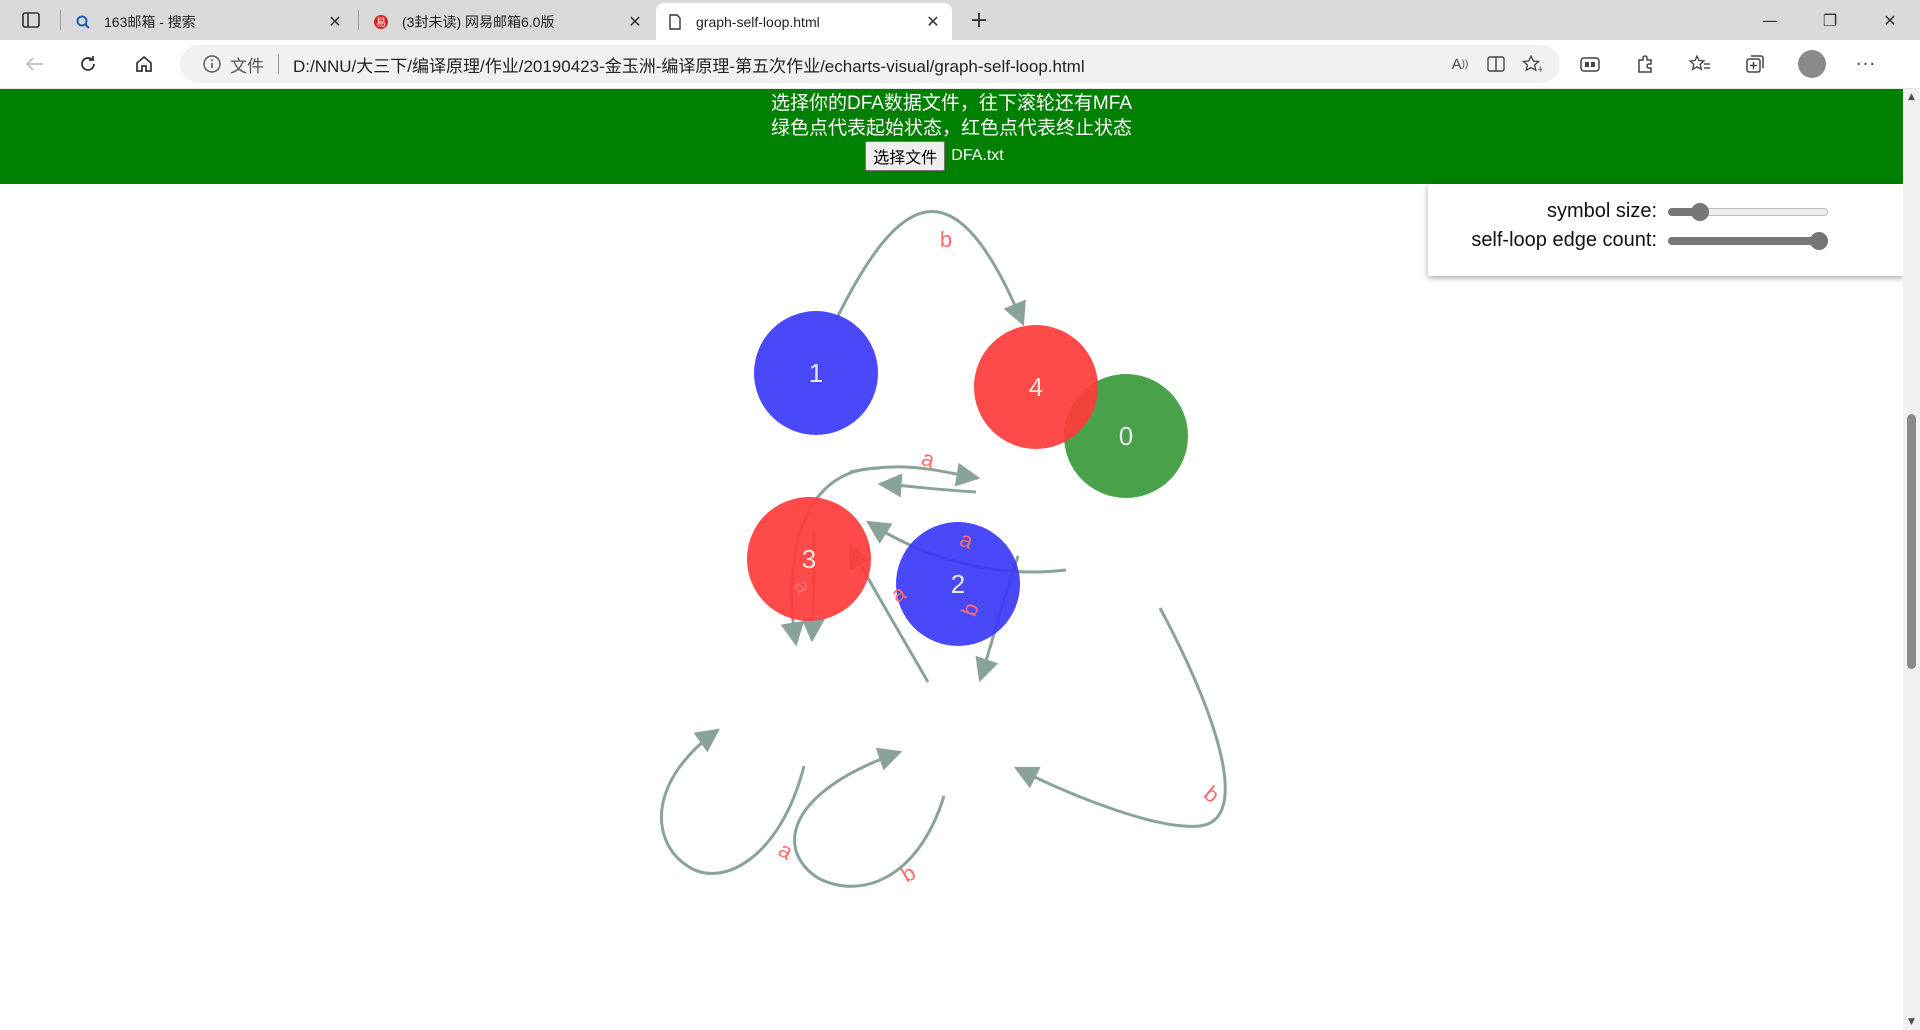 The height and width of the screenshot is (1030, 1920). I want to click on tab-title: 163邮箱 - 搜索, so click(150, 21).